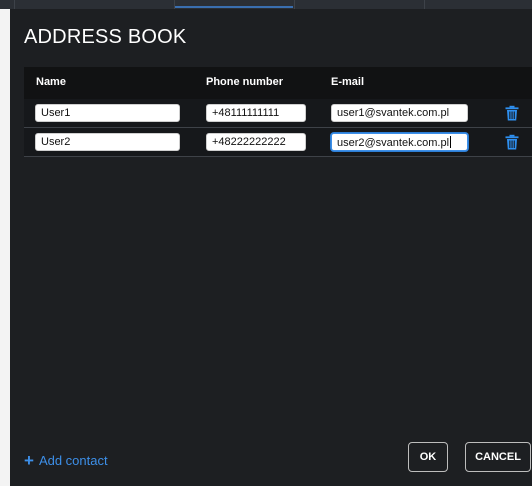 The height and width of the screenshot is (486, 532). What do you see at coordinates (51, 82) in the screenshot?
I see `column-header-name: Name` at bounding box center [51, 82].